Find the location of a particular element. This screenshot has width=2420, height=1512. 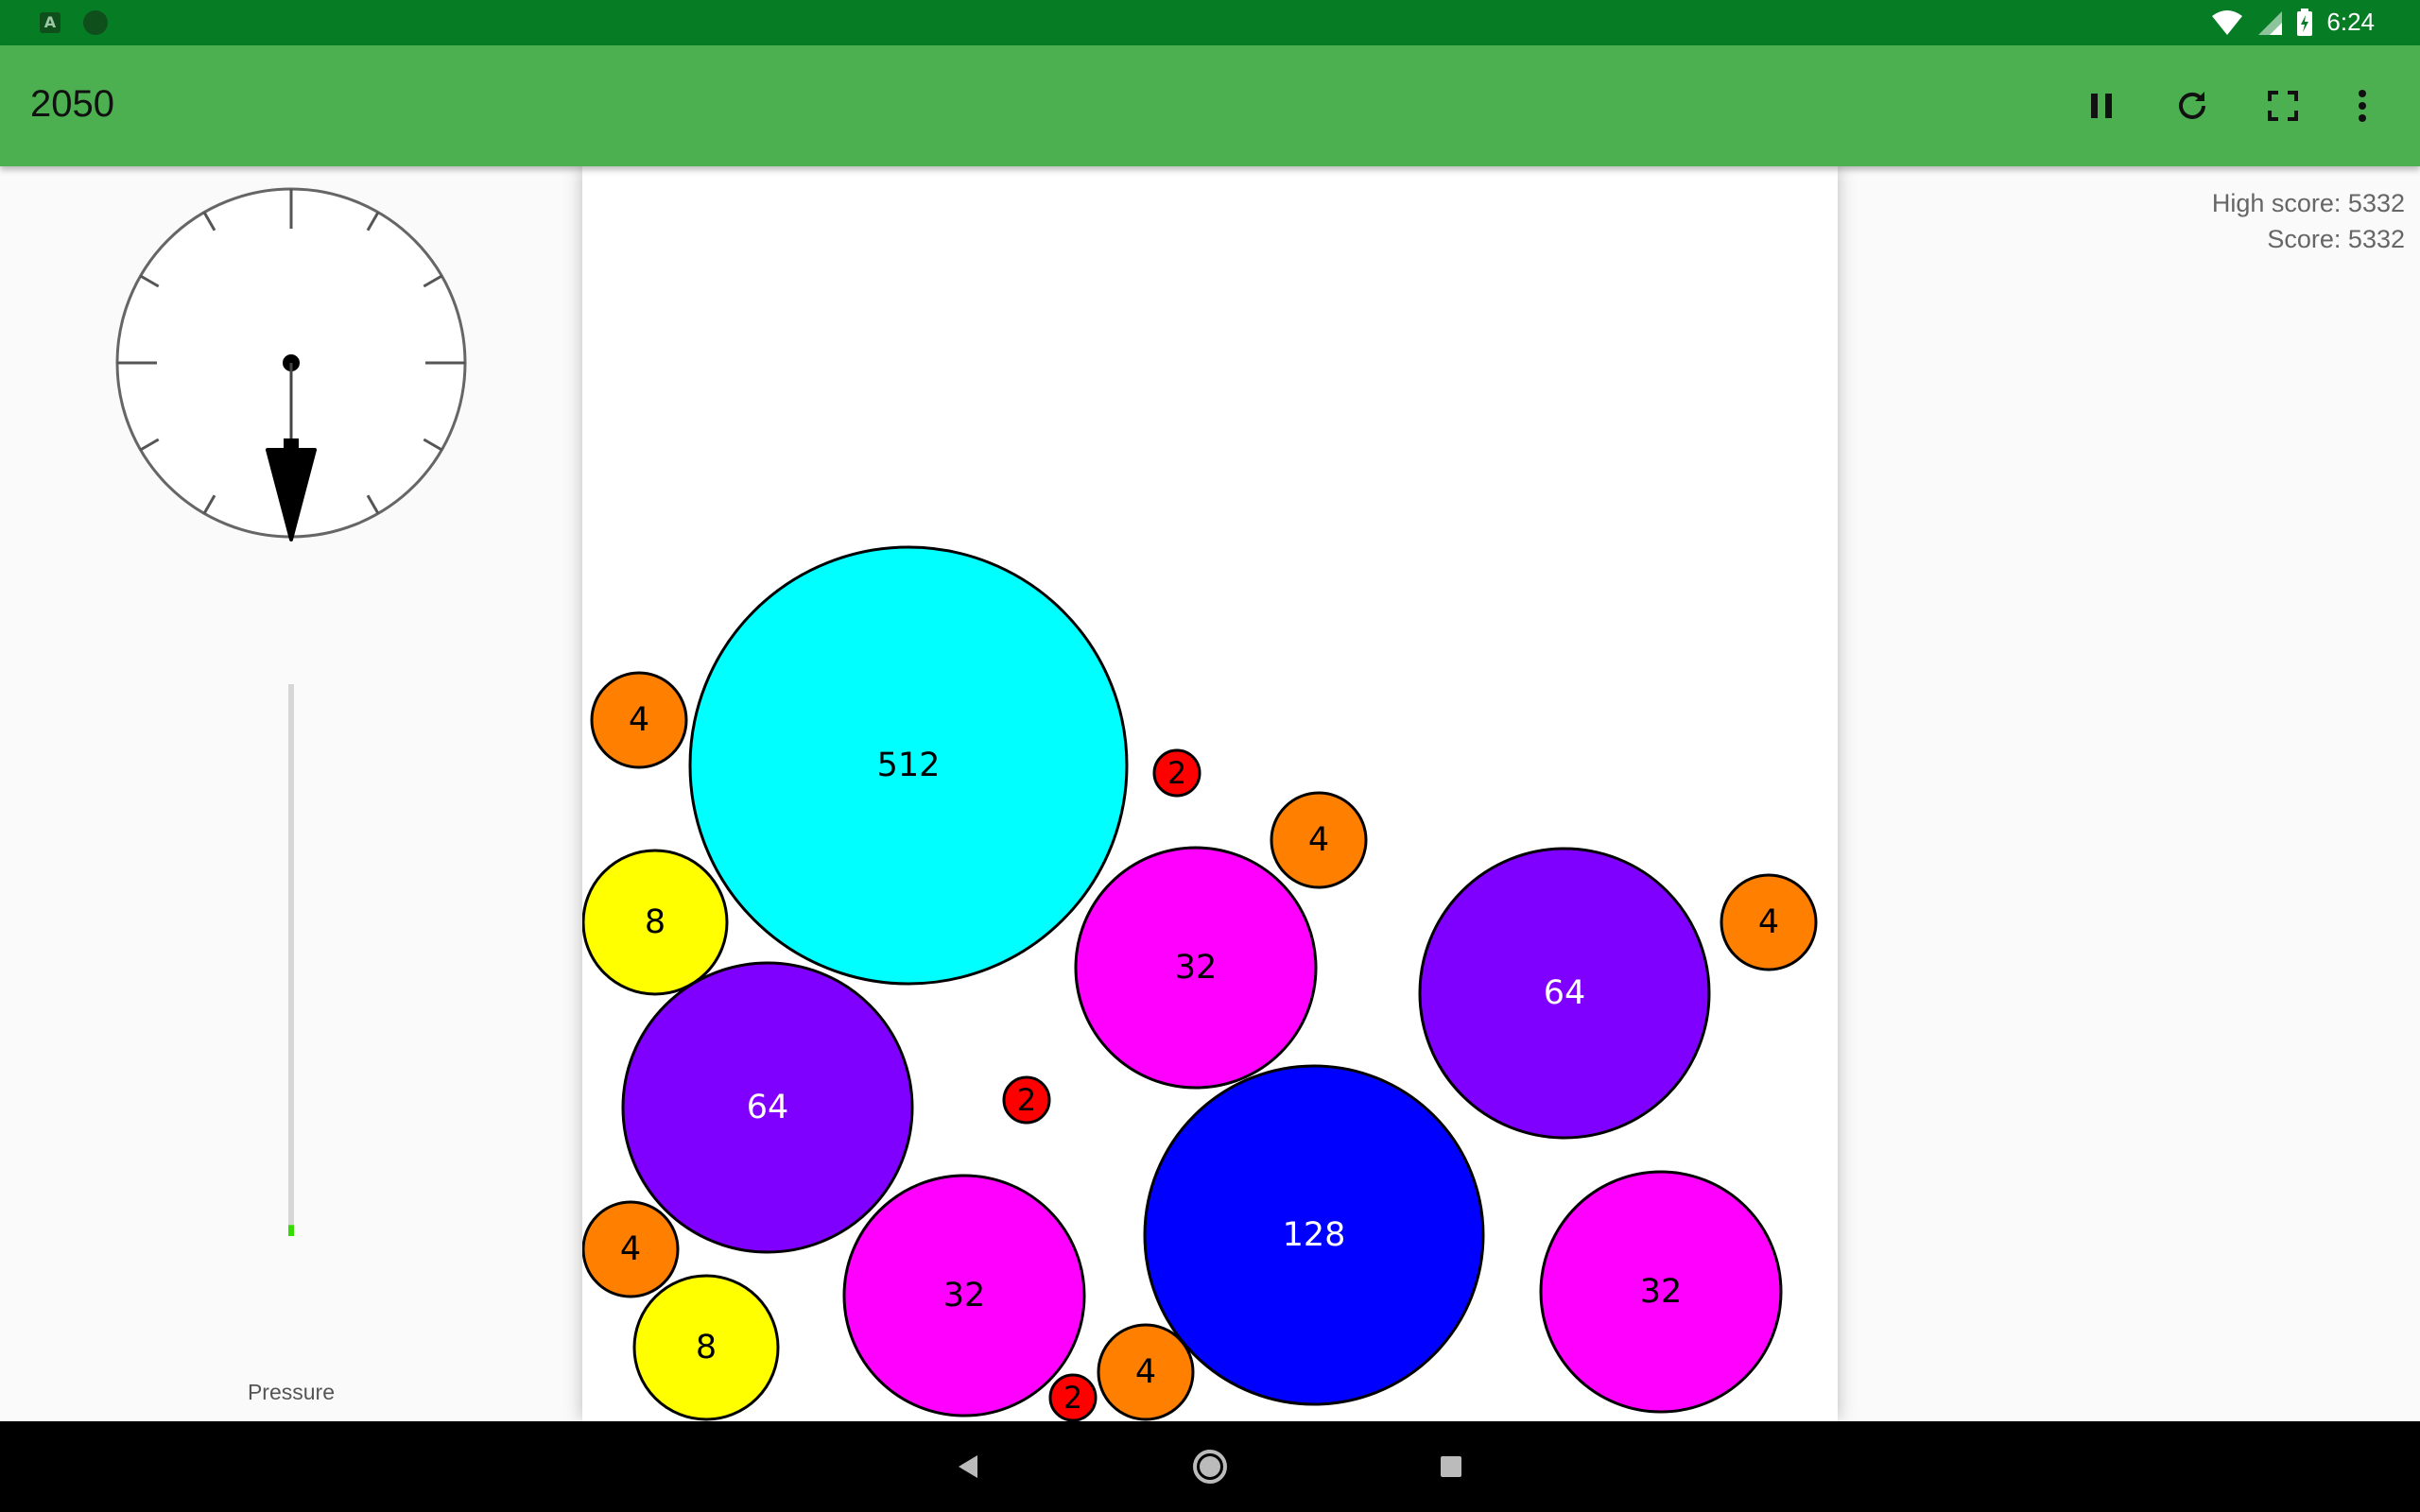

pause-icon is located at coordinates (2101, 106).